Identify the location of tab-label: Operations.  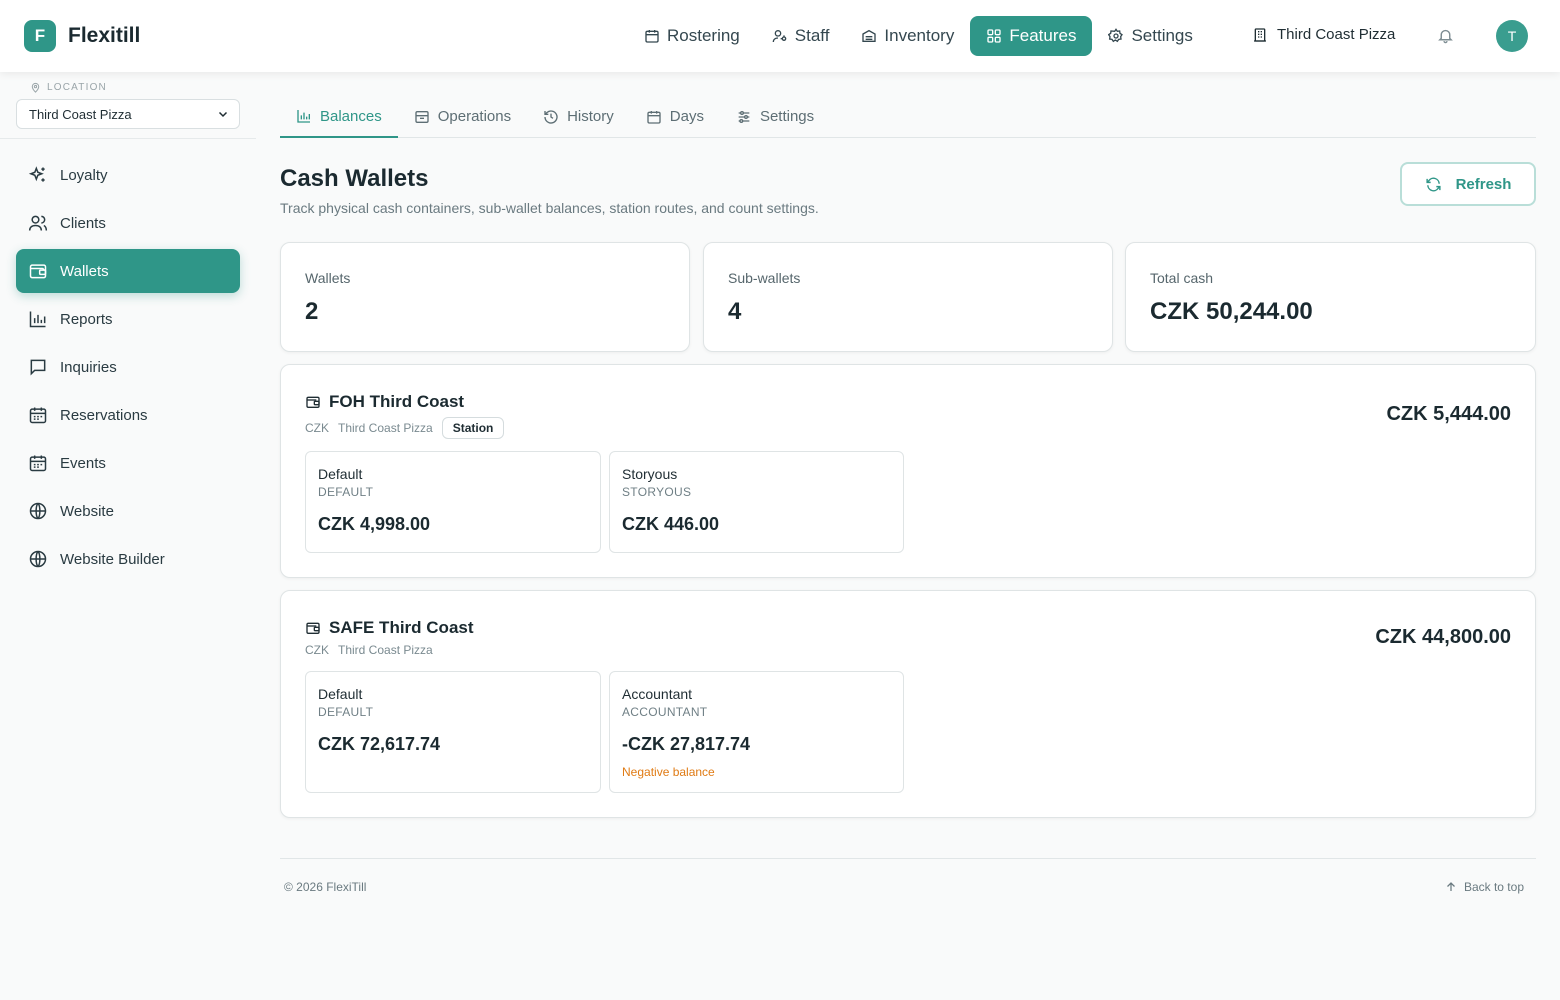
(474, 116).